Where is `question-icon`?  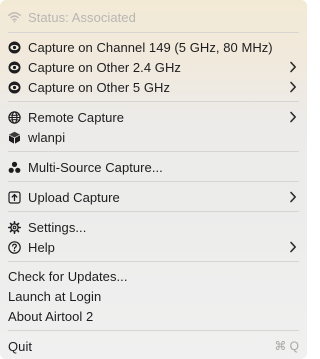 question-icon is located at coordinates (14, 247).